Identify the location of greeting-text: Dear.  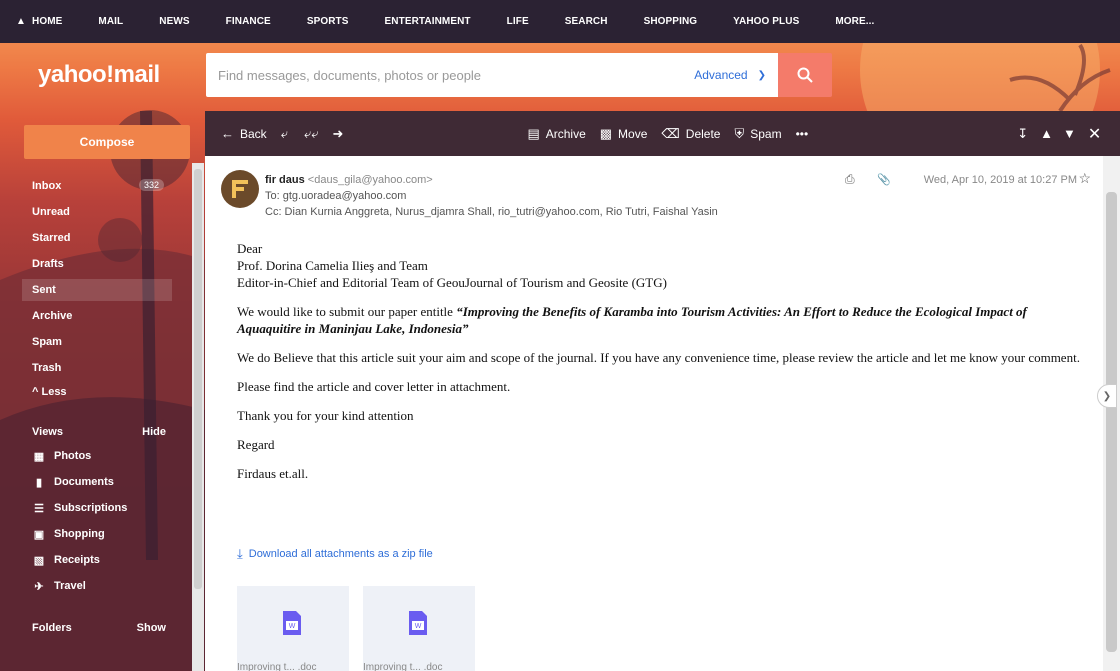
(250, 248).